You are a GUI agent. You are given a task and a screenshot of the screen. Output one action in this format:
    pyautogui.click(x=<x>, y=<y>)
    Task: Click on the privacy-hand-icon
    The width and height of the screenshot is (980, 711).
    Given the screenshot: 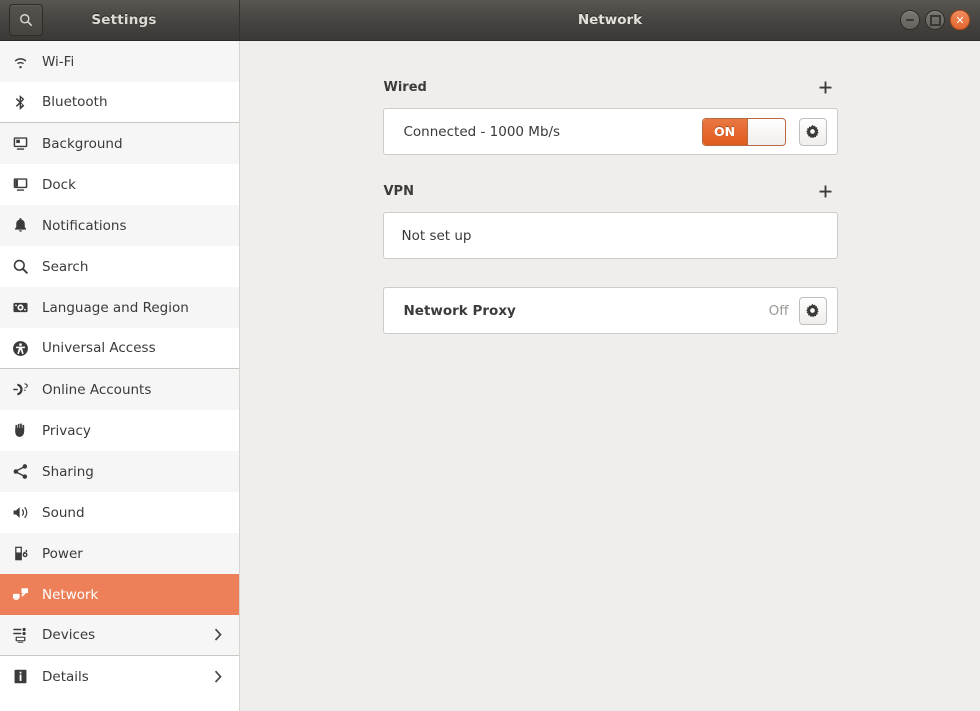 What is the action you would take?
    pyautogui.click(x=25, y=430)
    